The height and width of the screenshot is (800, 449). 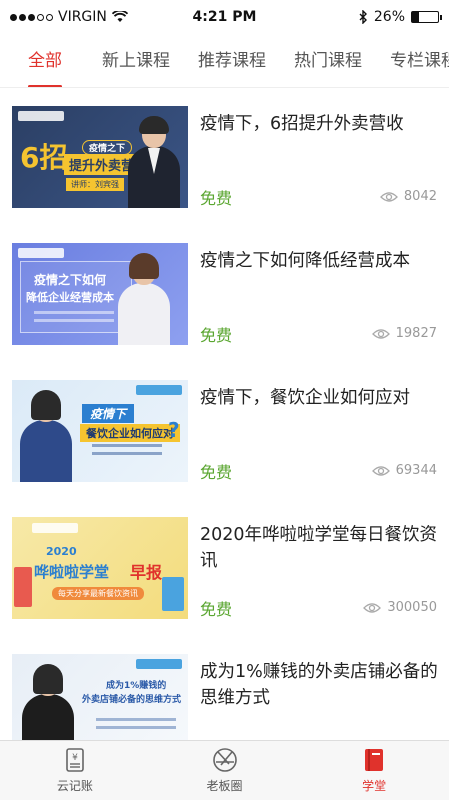 What do you see at coordinates (302, 124) in the screenshot?
I see `course-title: 疫情下，6招提升外卖营收` at bounding box center [302, 124].